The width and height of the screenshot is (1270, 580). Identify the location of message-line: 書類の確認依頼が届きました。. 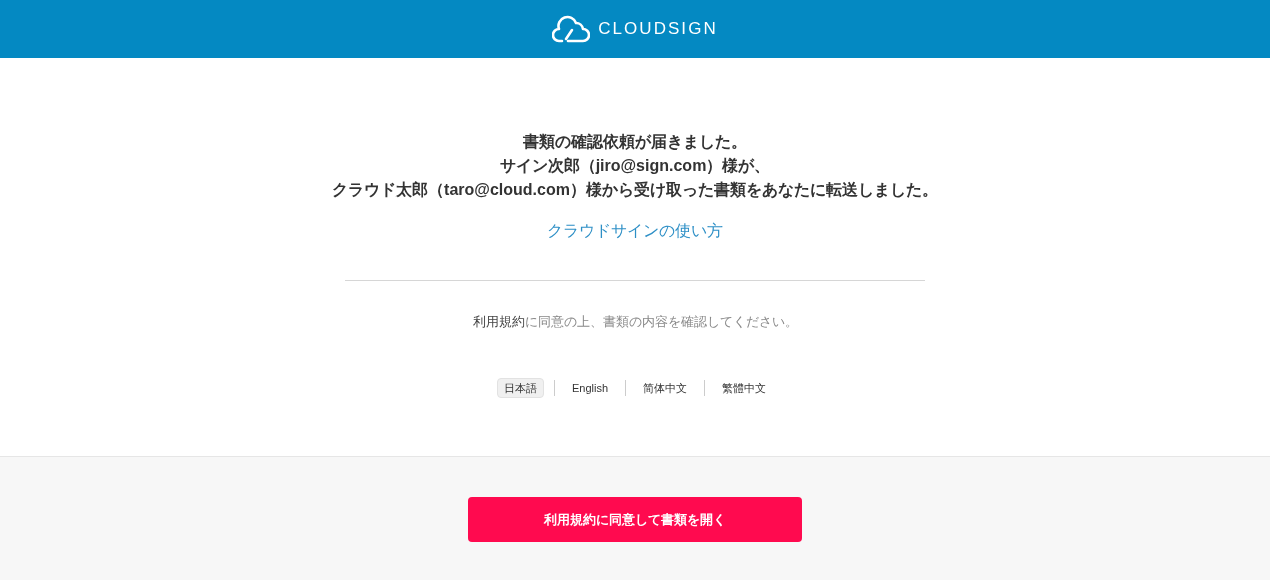
(635, 142).